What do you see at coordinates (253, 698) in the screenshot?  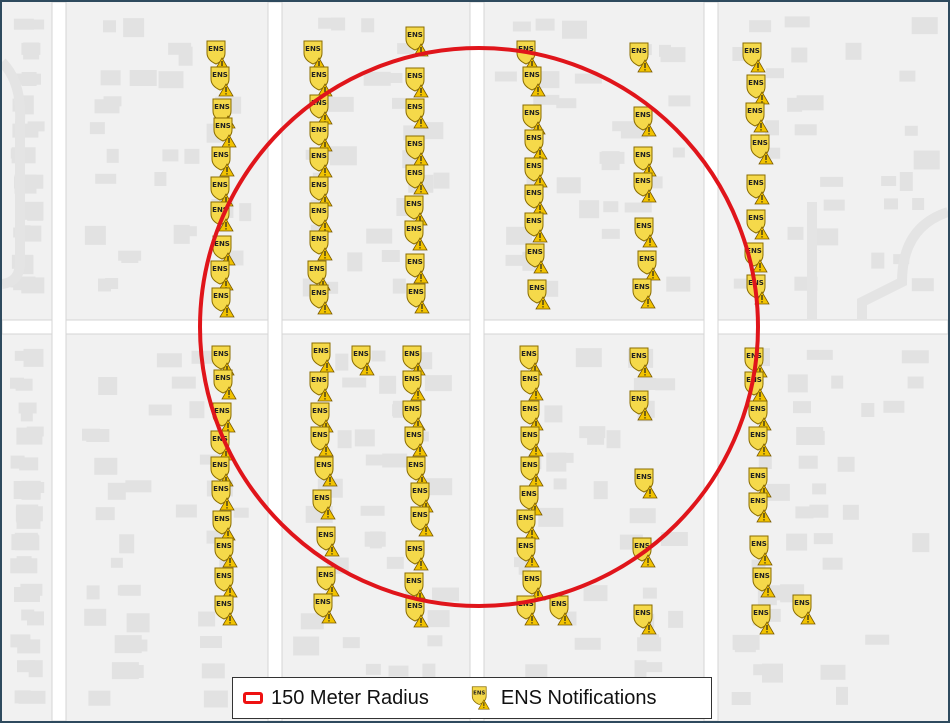 I see `radius-swatch-icon` at bounding box center [253, 698].